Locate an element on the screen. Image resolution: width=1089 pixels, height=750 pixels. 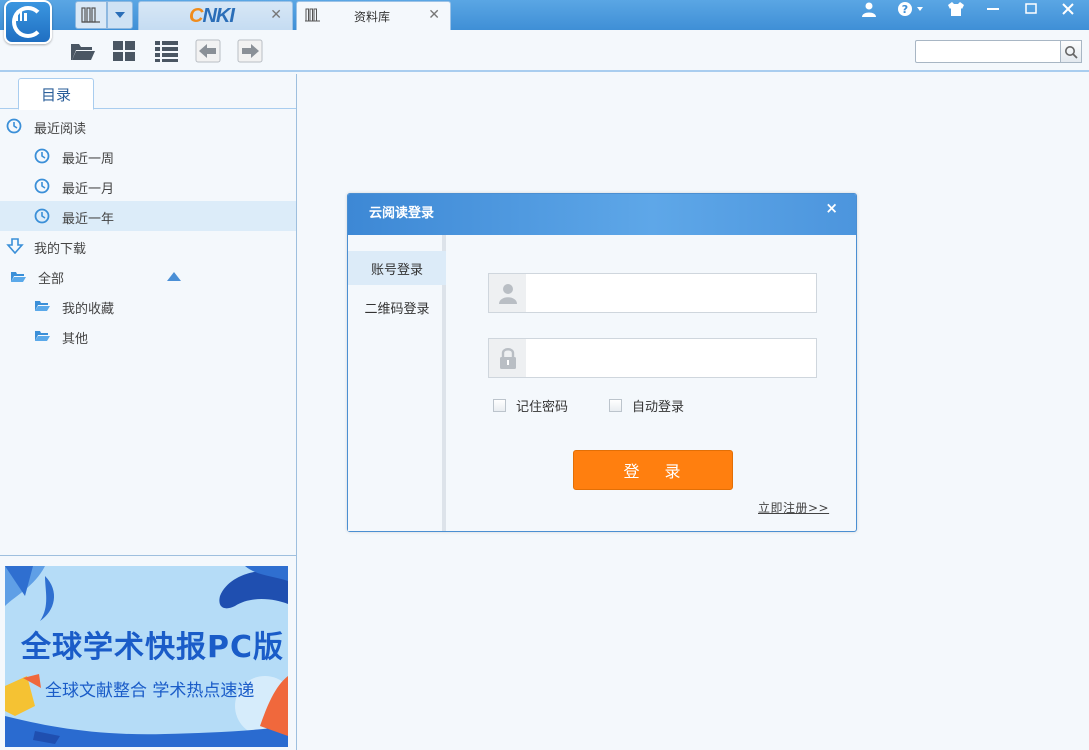
tab-library: 资料库 ✕ is located at coordinates (373, 15).